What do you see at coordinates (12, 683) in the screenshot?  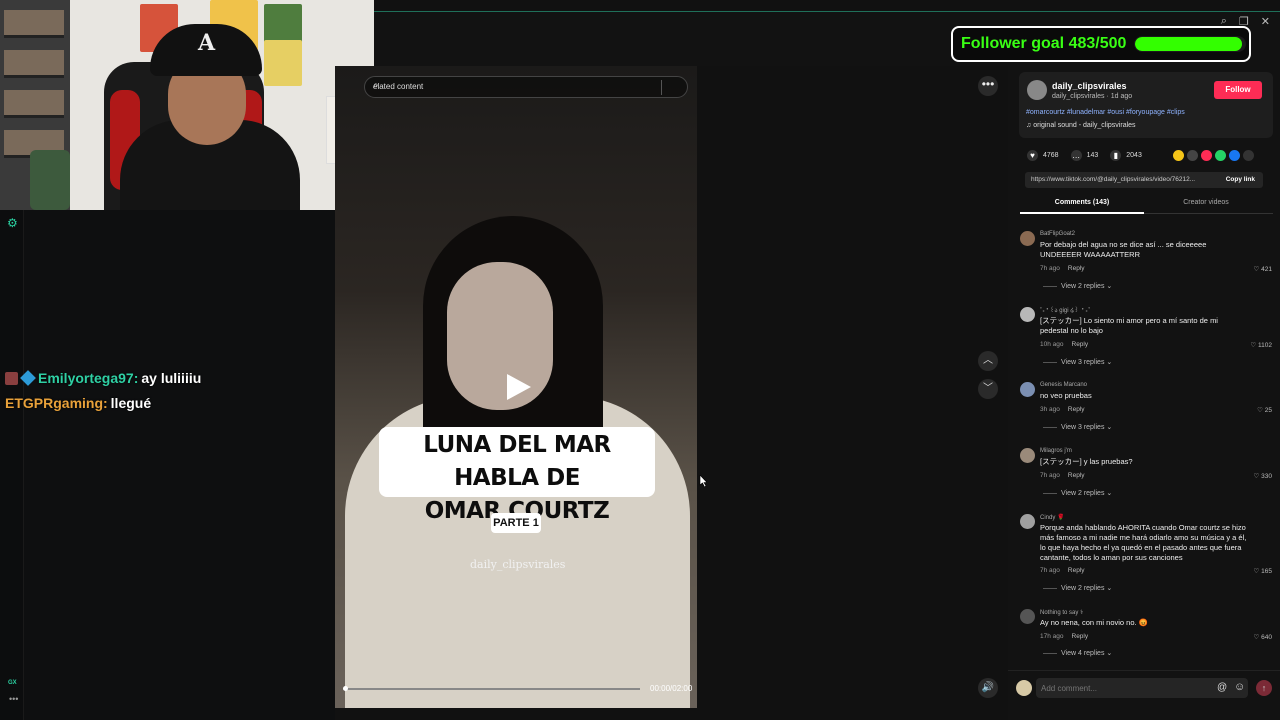 I see `gx-label: GX` at bounding box center [12, 683].